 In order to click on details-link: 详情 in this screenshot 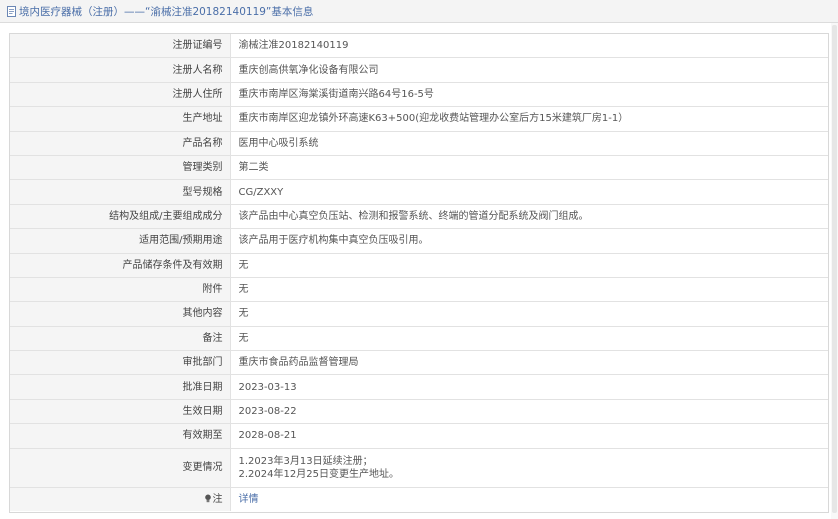, I will do `click(249, 499)`.